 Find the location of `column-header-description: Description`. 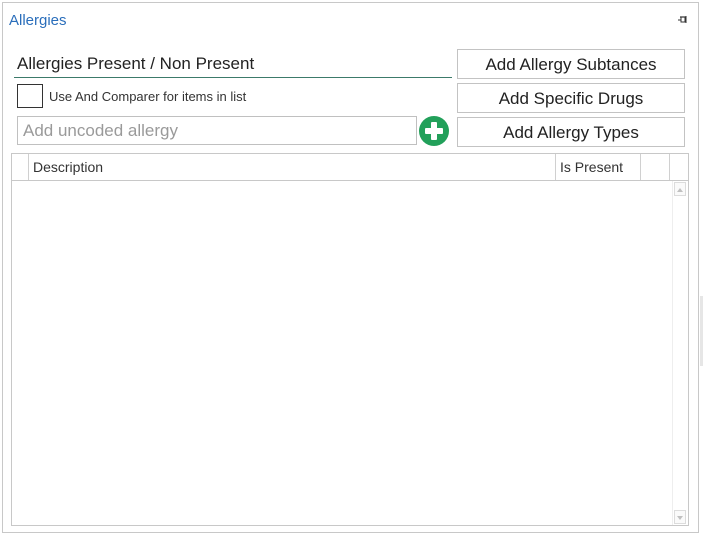

column-header-description: Description is located at coordinates (292, 167).